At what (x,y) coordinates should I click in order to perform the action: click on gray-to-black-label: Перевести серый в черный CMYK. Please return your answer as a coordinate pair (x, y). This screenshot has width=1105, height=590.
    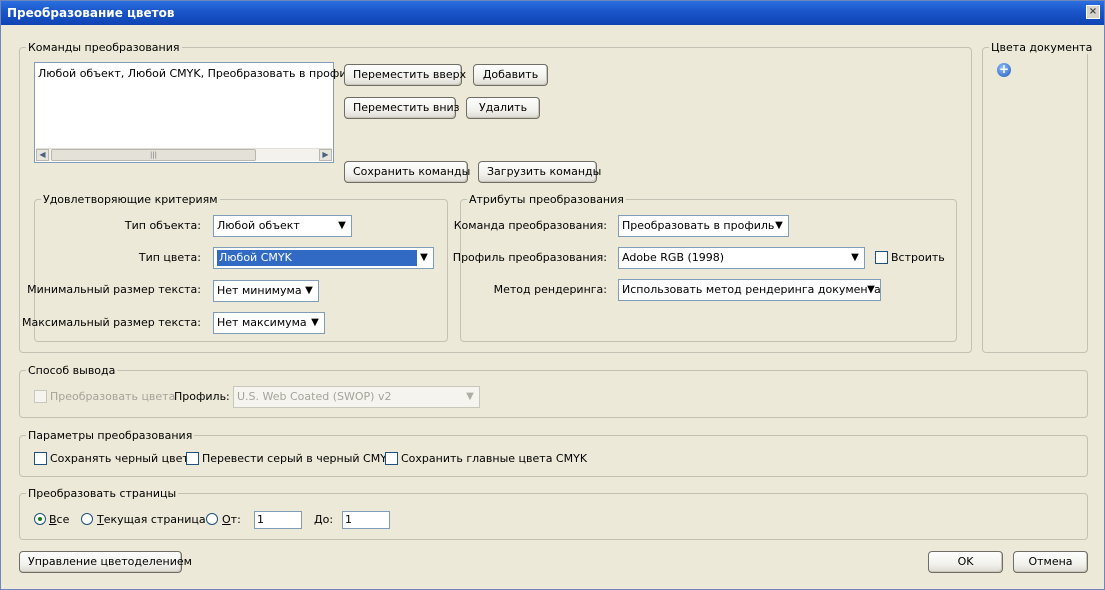
    Looking at the image, I should click on (298, 459).